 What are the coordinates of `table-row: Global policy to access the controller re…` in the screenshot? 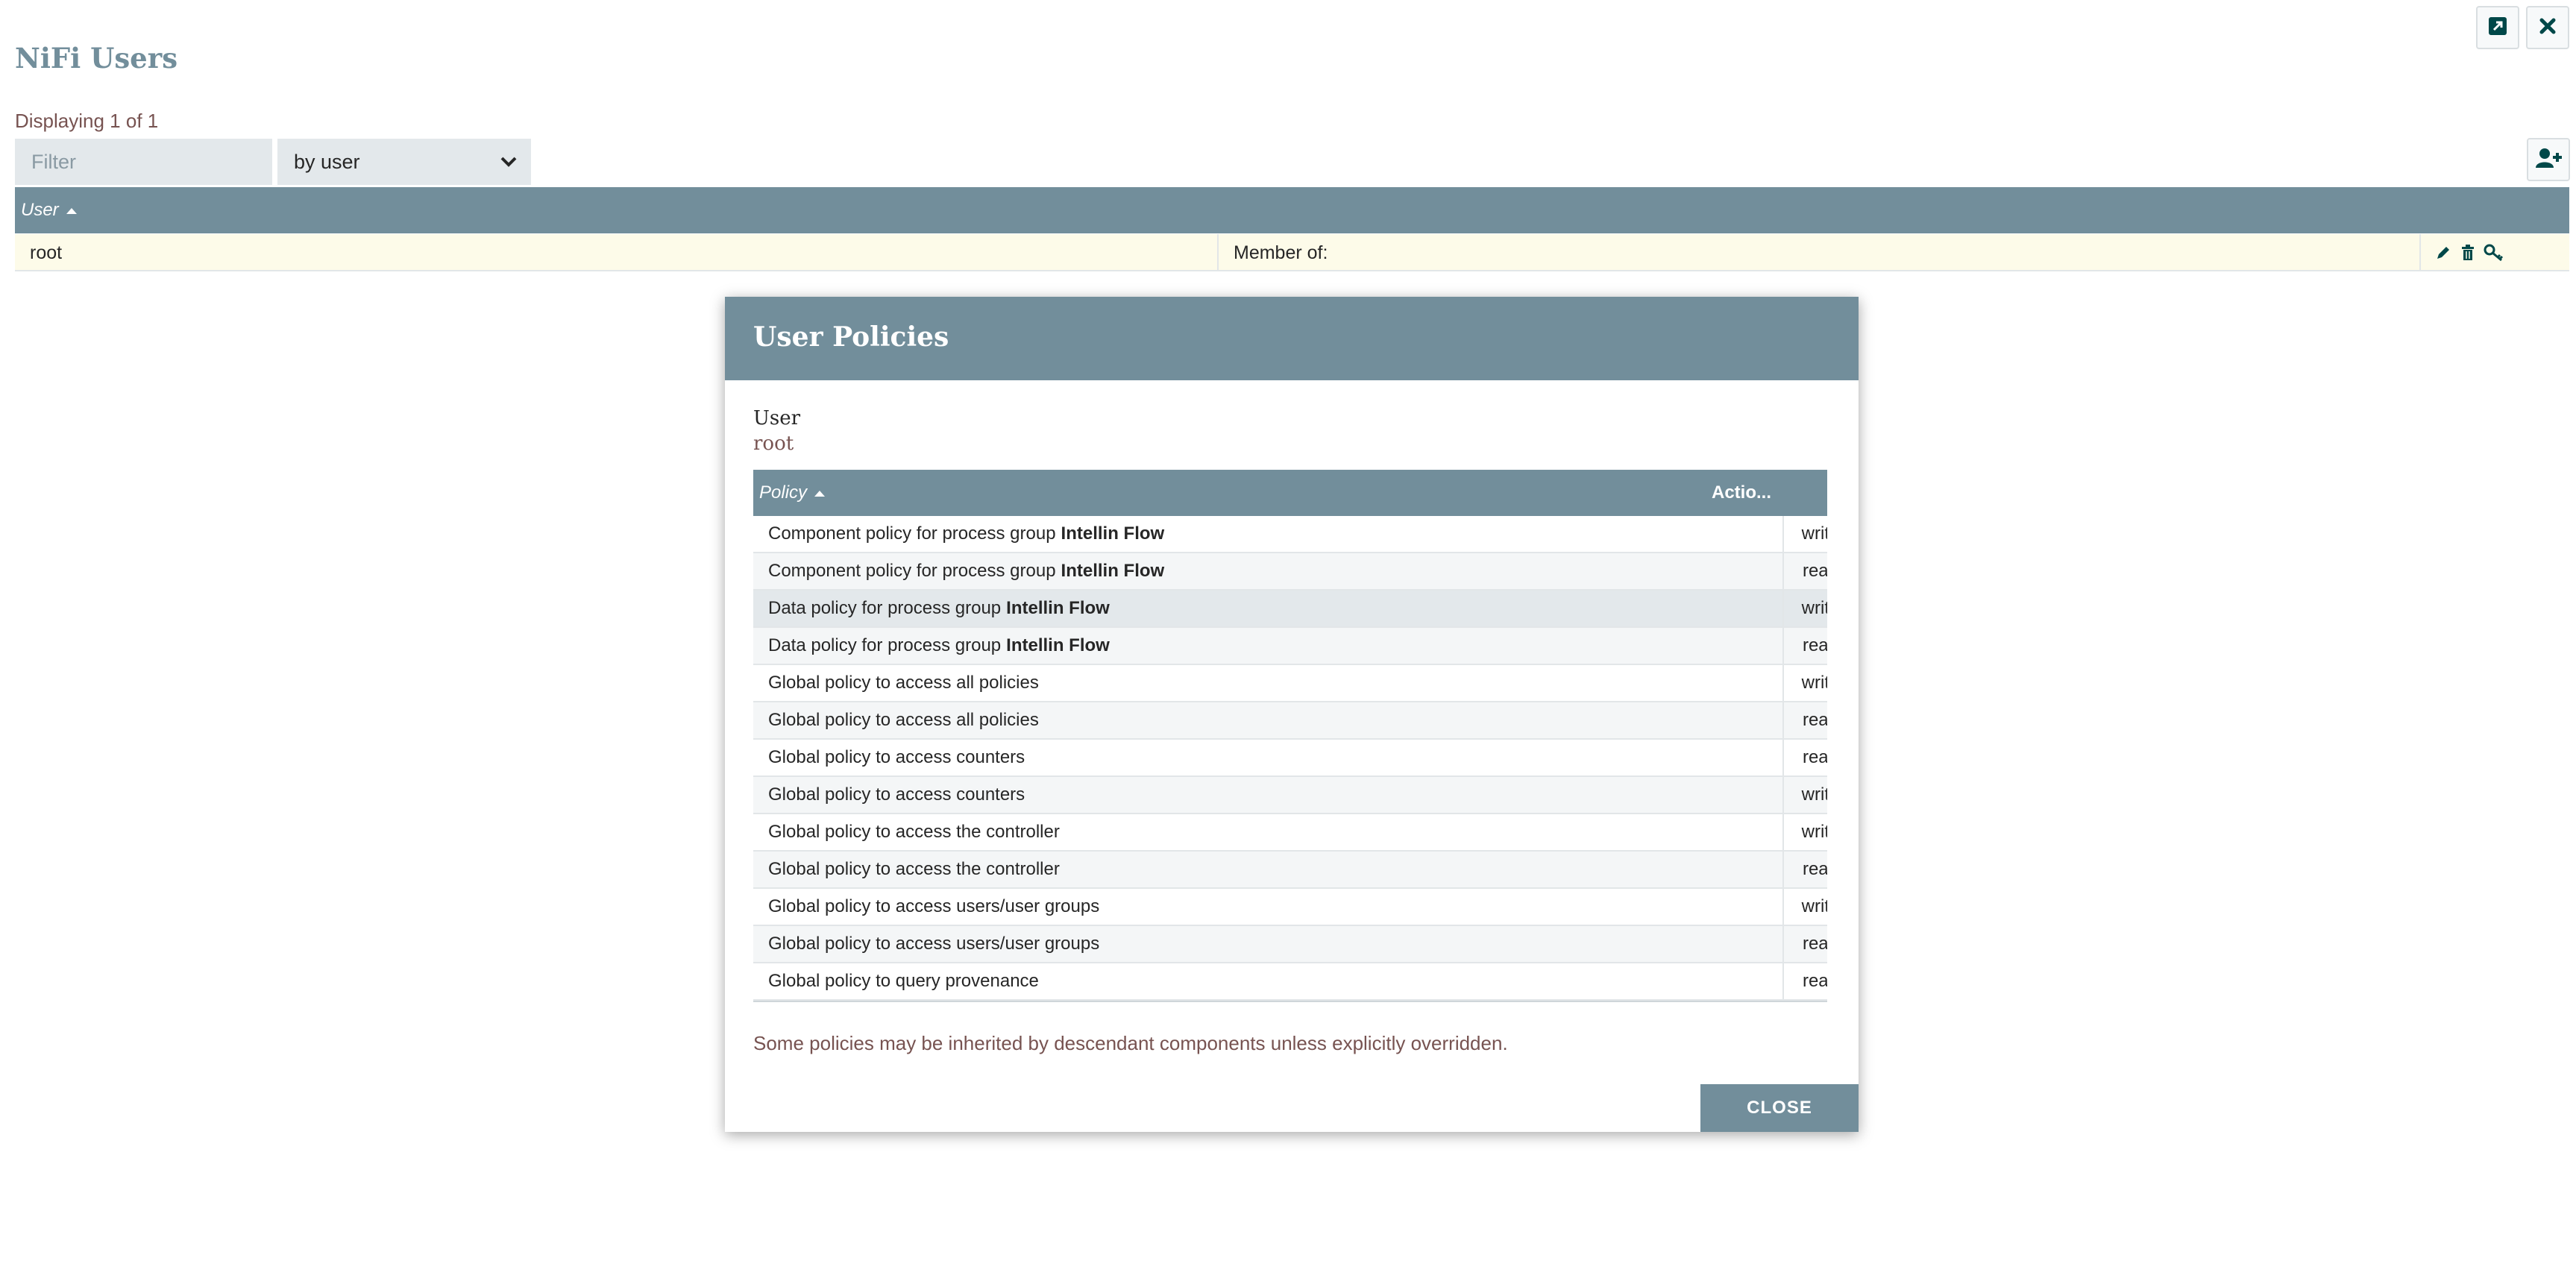 It's located at (1290, 871).